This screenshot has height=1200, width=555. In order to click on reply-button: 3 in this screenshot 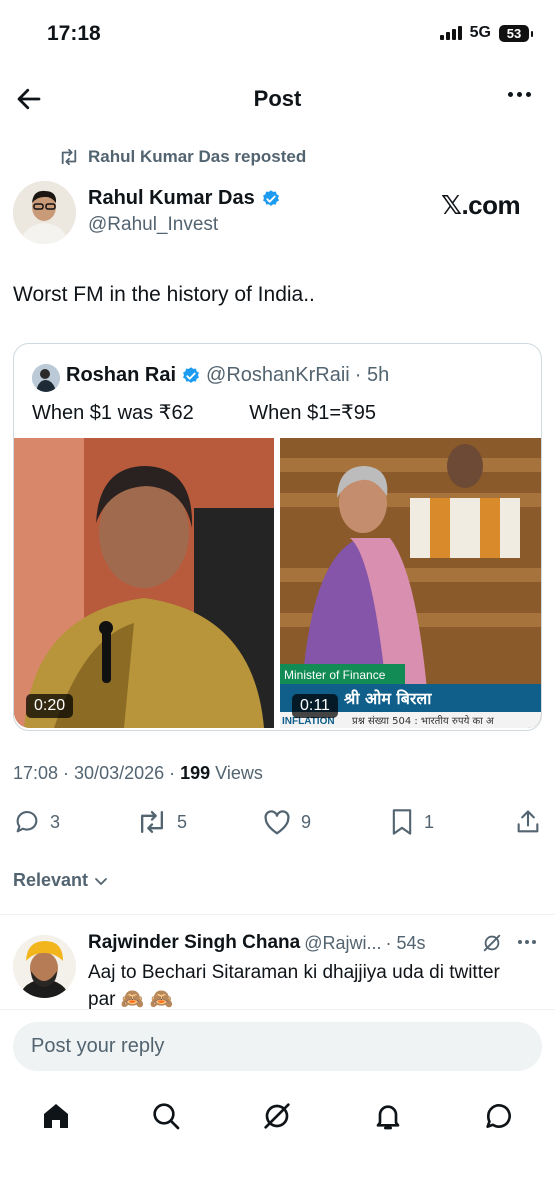, I will do `click(36, 822)`.